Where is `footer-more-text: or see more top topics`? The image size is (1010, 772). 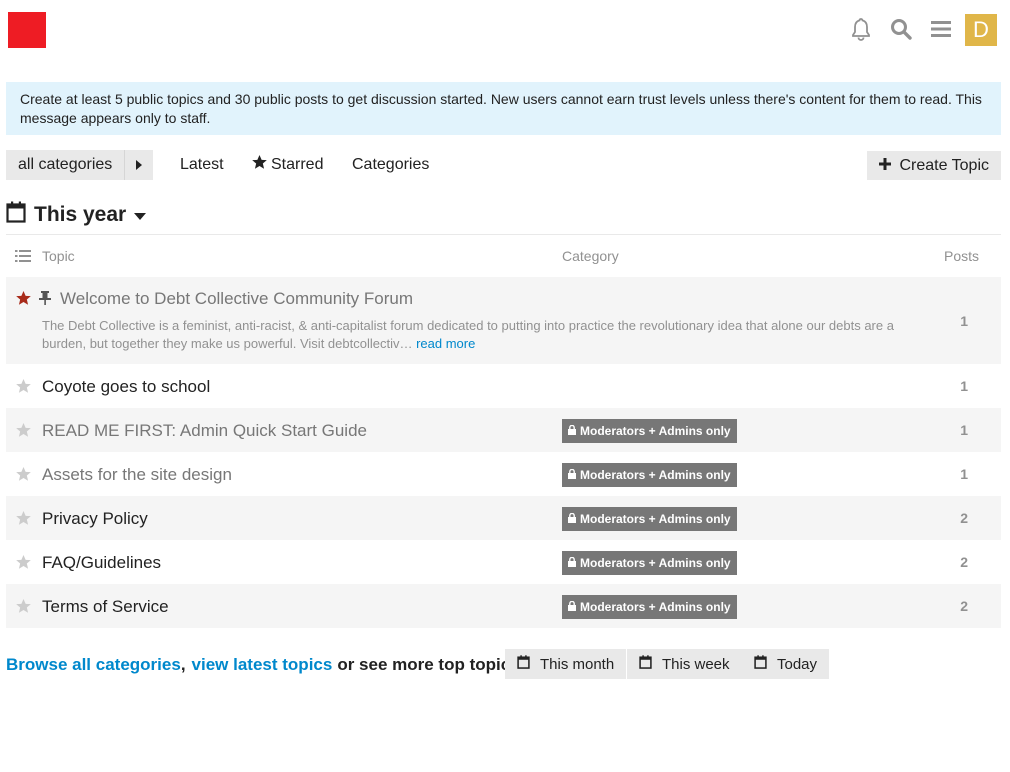 footer-more-text: or see more top topics is located at coordinates (428, 664).